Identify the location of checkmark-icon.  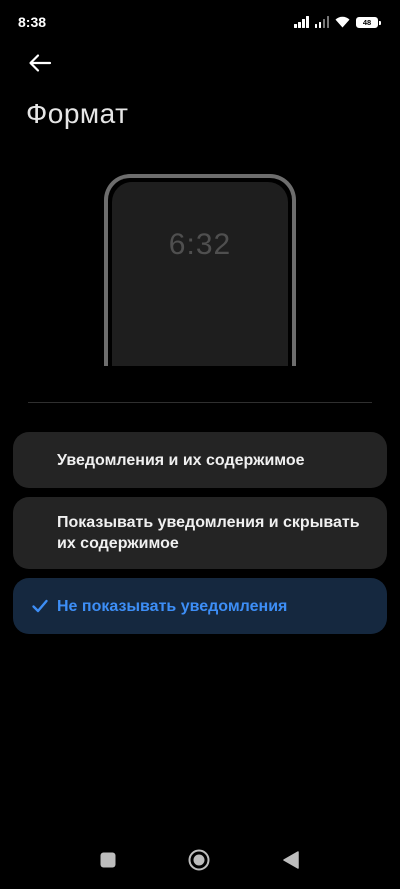
(40, 606).